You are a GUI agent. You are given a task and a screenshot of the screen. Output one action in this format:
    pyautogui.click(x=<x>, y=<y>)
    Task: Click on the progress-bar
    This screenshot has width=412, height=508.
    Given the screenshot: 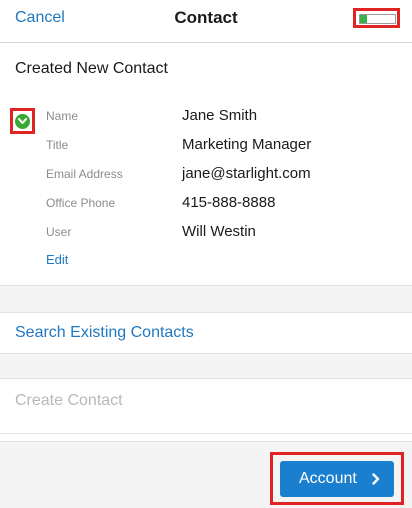 What is the action you would take?
    pyautogui.click(x=377, y=19)
    